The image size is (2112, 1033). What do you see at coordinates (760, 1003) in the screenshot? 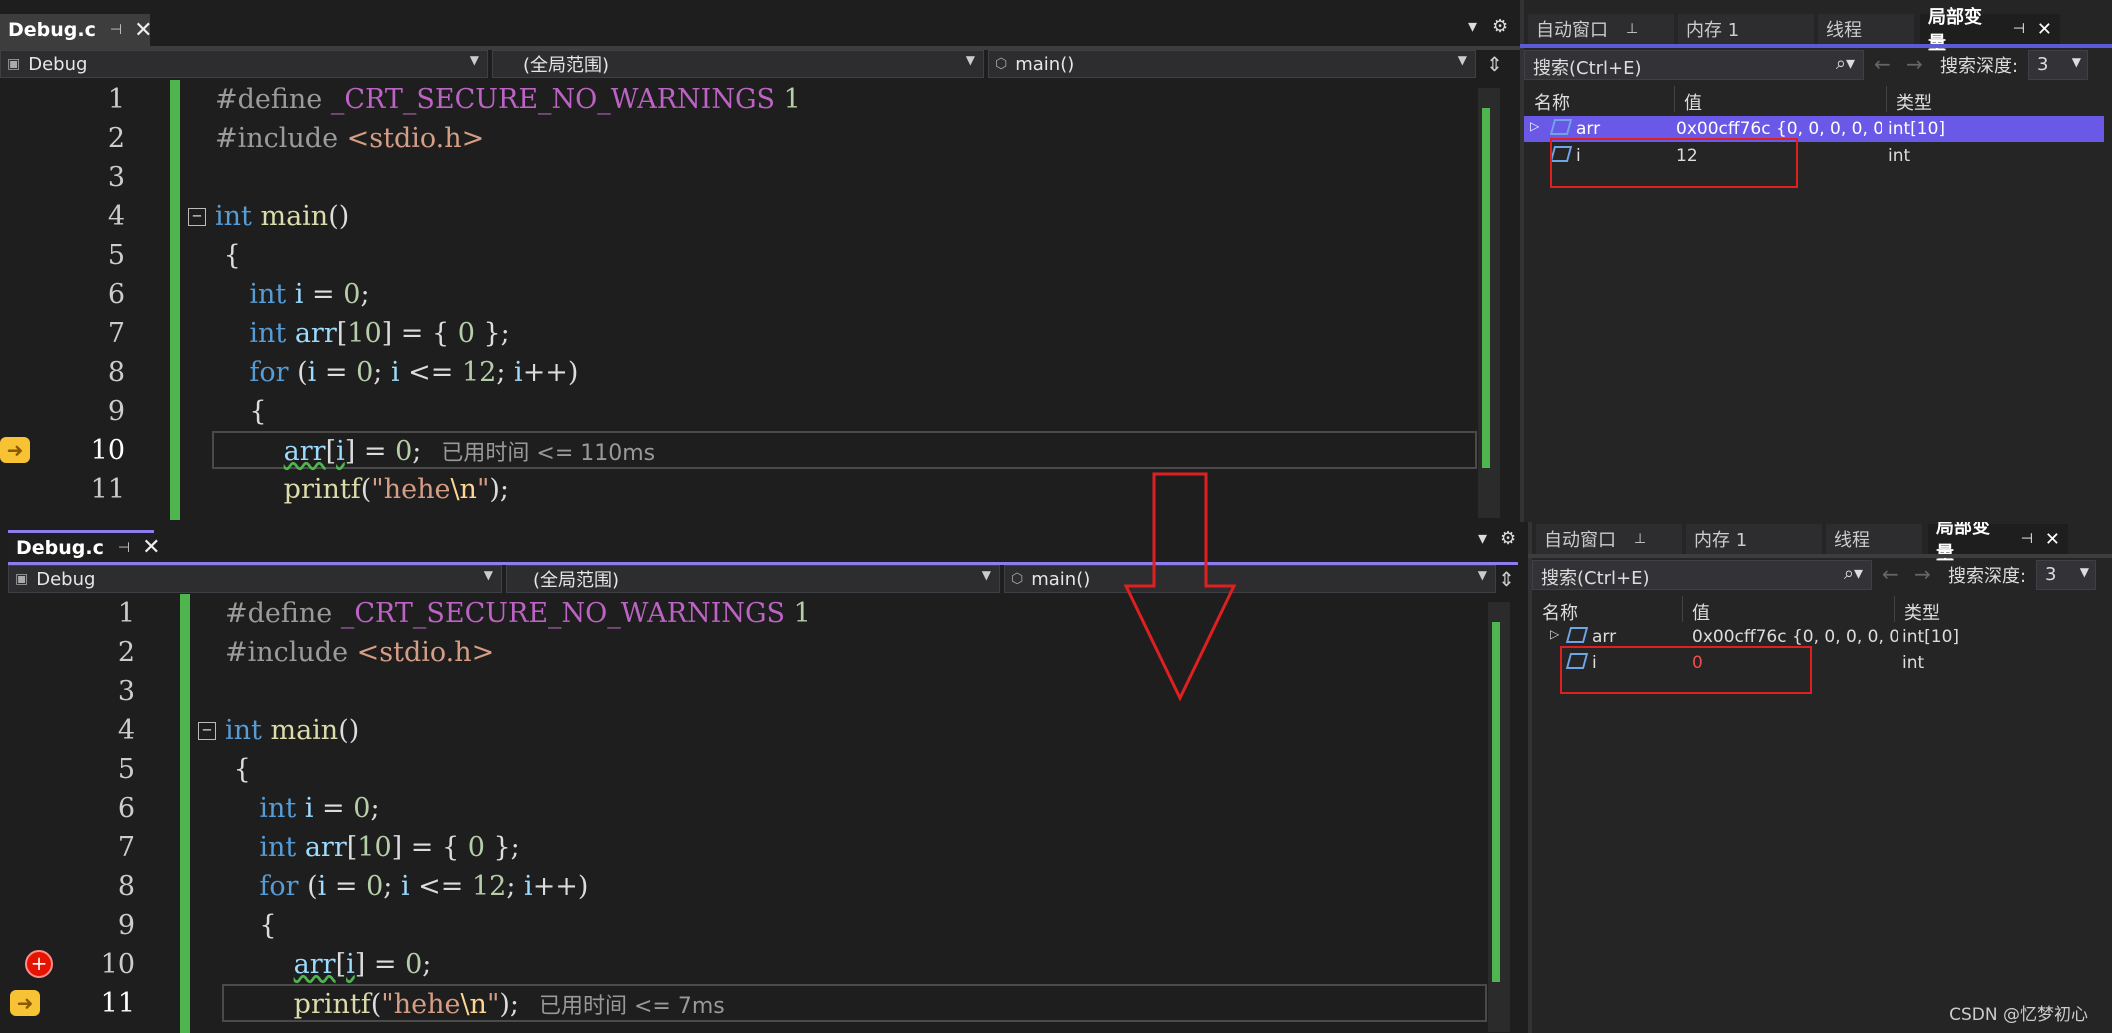
I see `code-line-current: ➜ 11 printf("hehe\n"); 已用时间 <= 7ms` at bounding box center [760, 1003].